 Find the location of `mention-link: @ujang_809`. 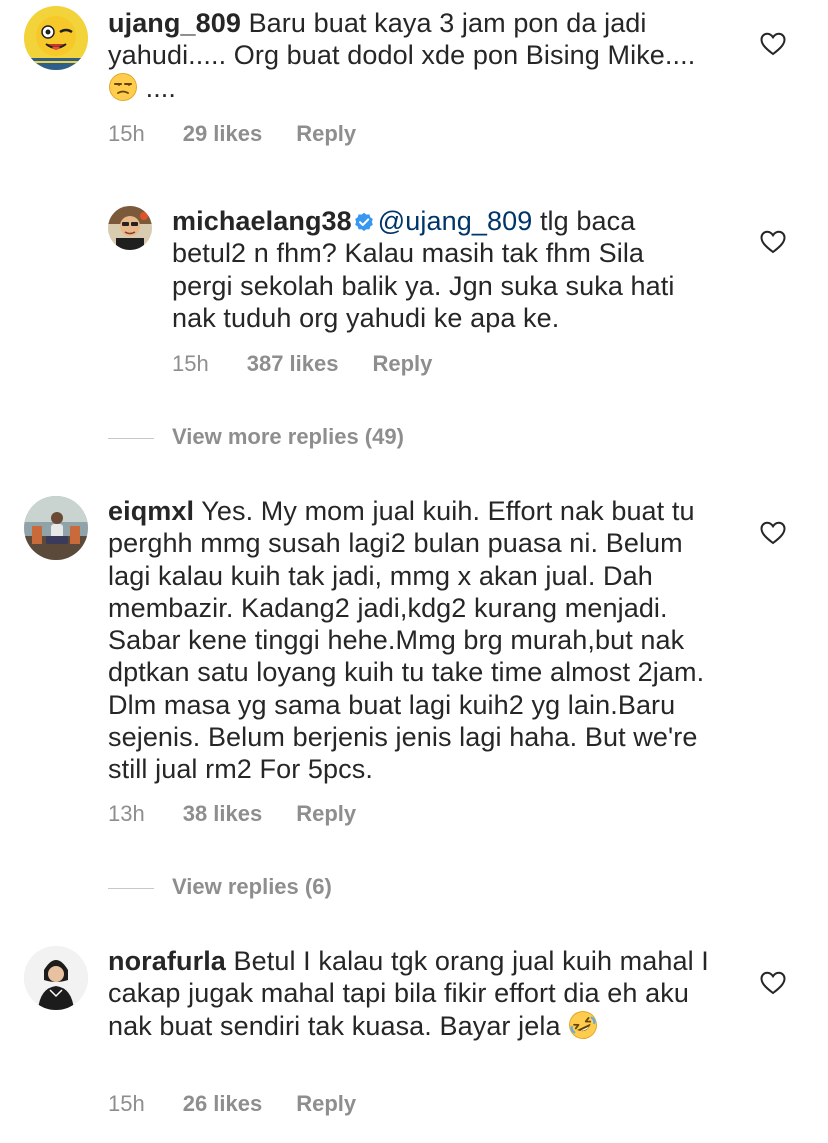

mention-link: @ujang_809 is located at coordinates (455, 221).